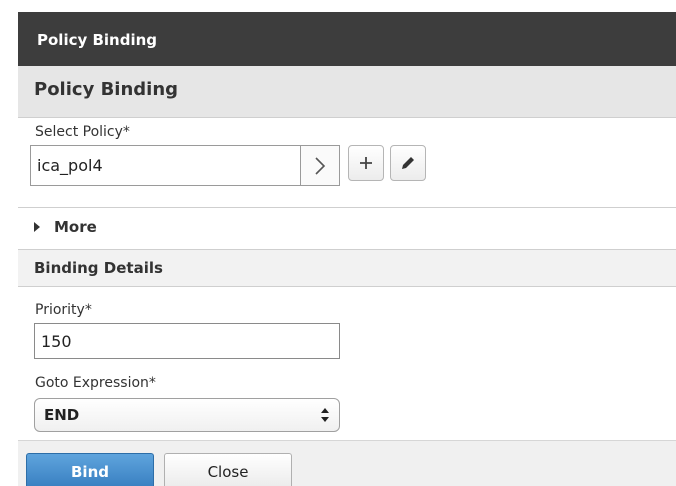  Describe the element at coordinates (98, 268) in the screenshot. I see `binding-details-title: Binding Details` at that location.